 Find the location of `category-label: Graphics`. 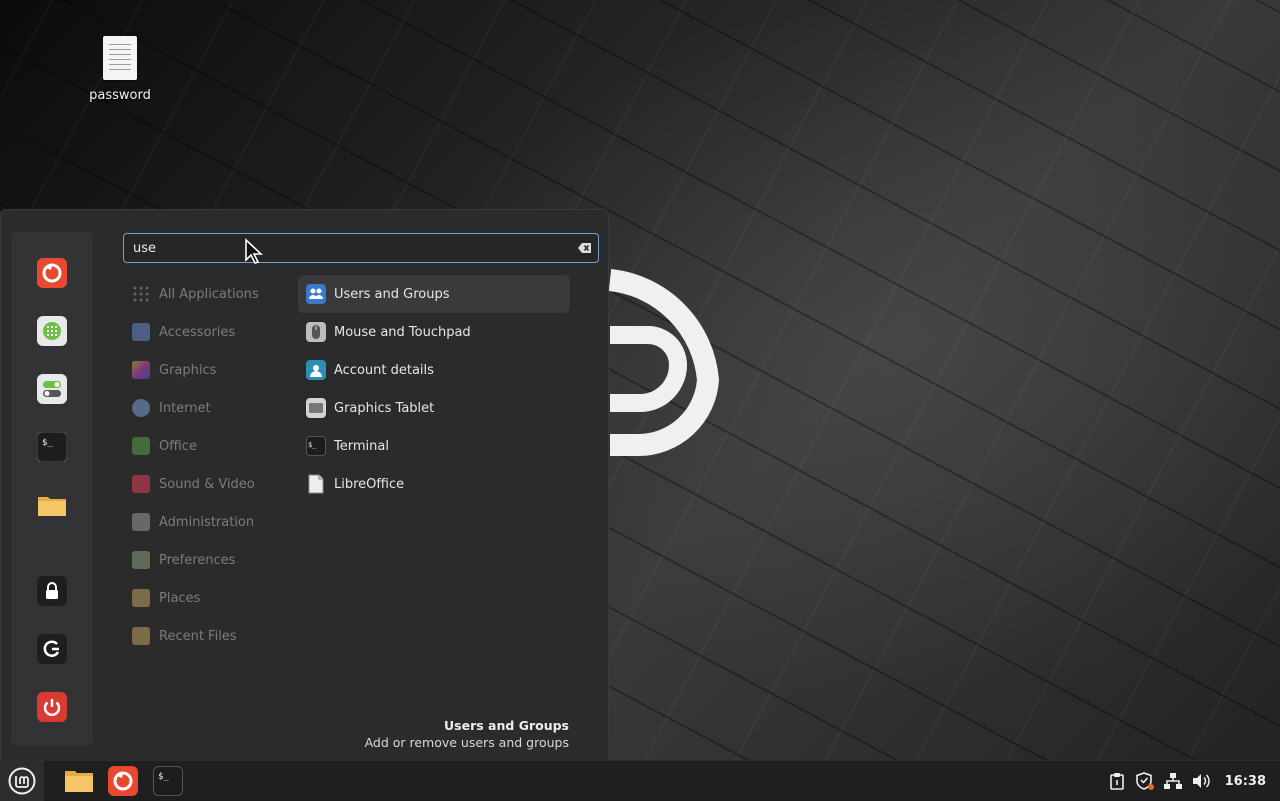

category-label: Graphics is located at coordinates (188, 370).